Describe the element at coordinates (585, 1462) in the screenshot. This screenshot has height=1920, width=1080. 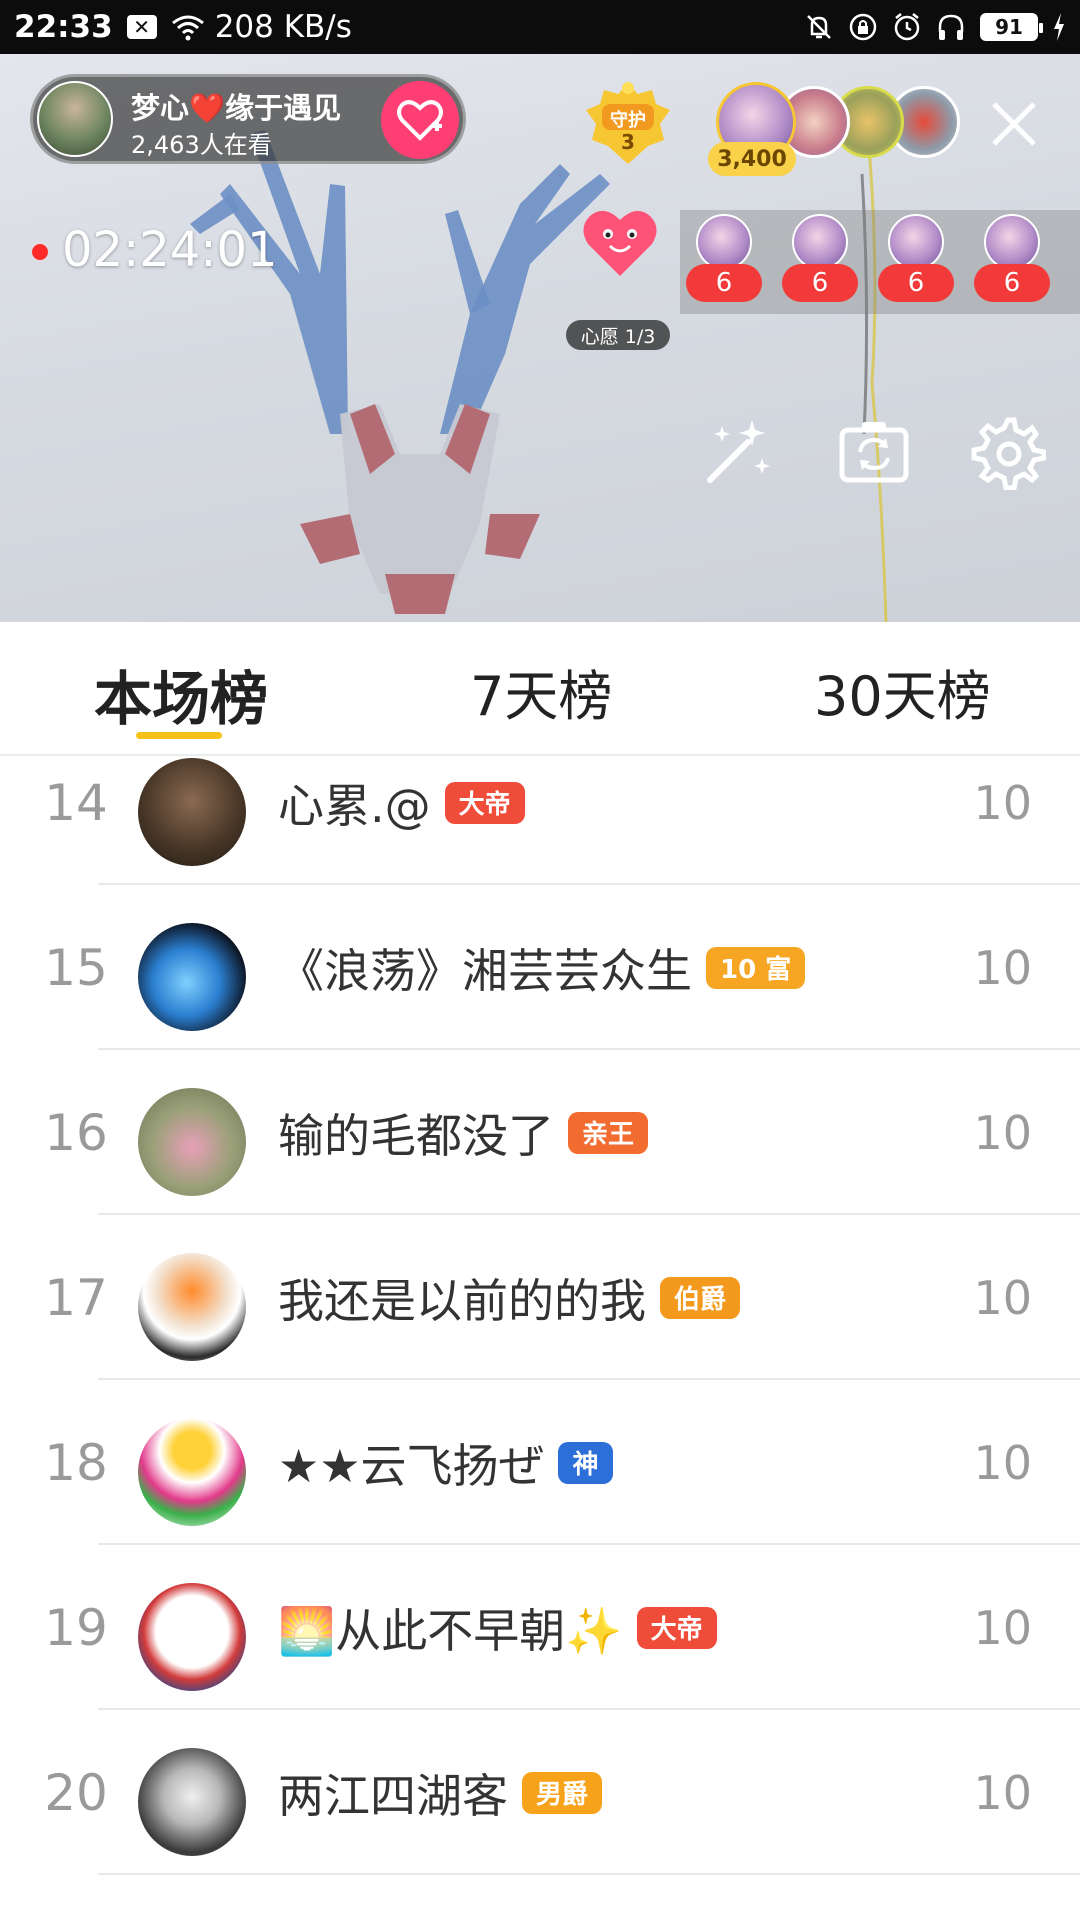
I see `rank-badge: 神` at that location.